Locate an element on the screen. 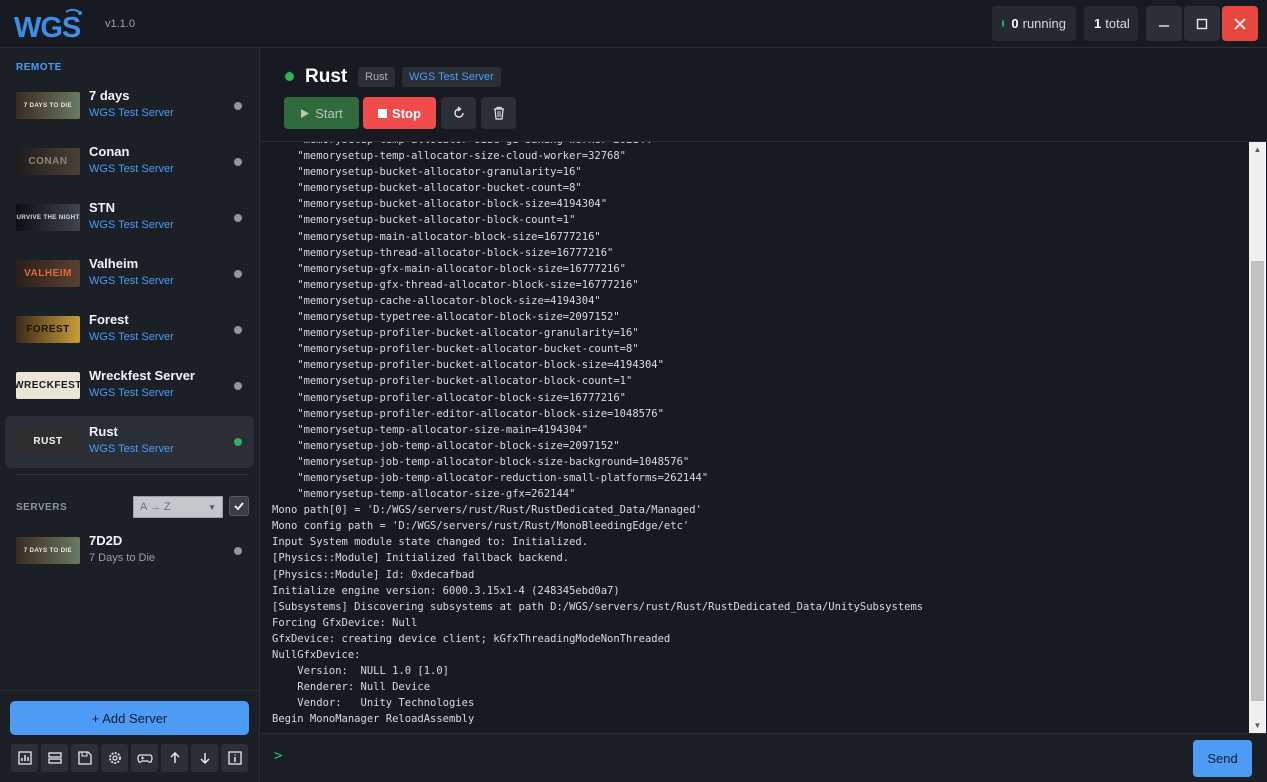 This screenshot has width=1267, height=782. dashboard-tool-button is located at coordinates (24, 758).